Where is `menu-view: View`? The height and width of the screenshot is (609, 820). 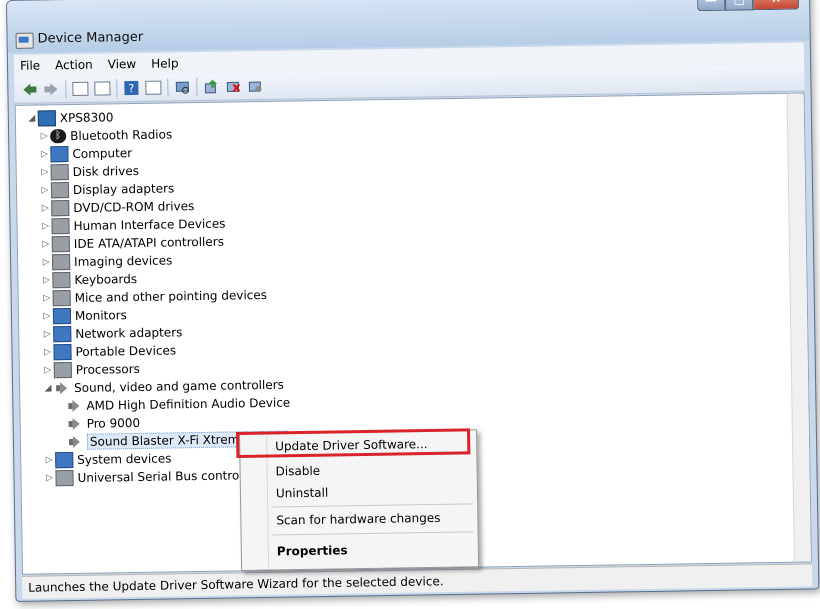 menu-view: View is located at coordinates (122, 64).